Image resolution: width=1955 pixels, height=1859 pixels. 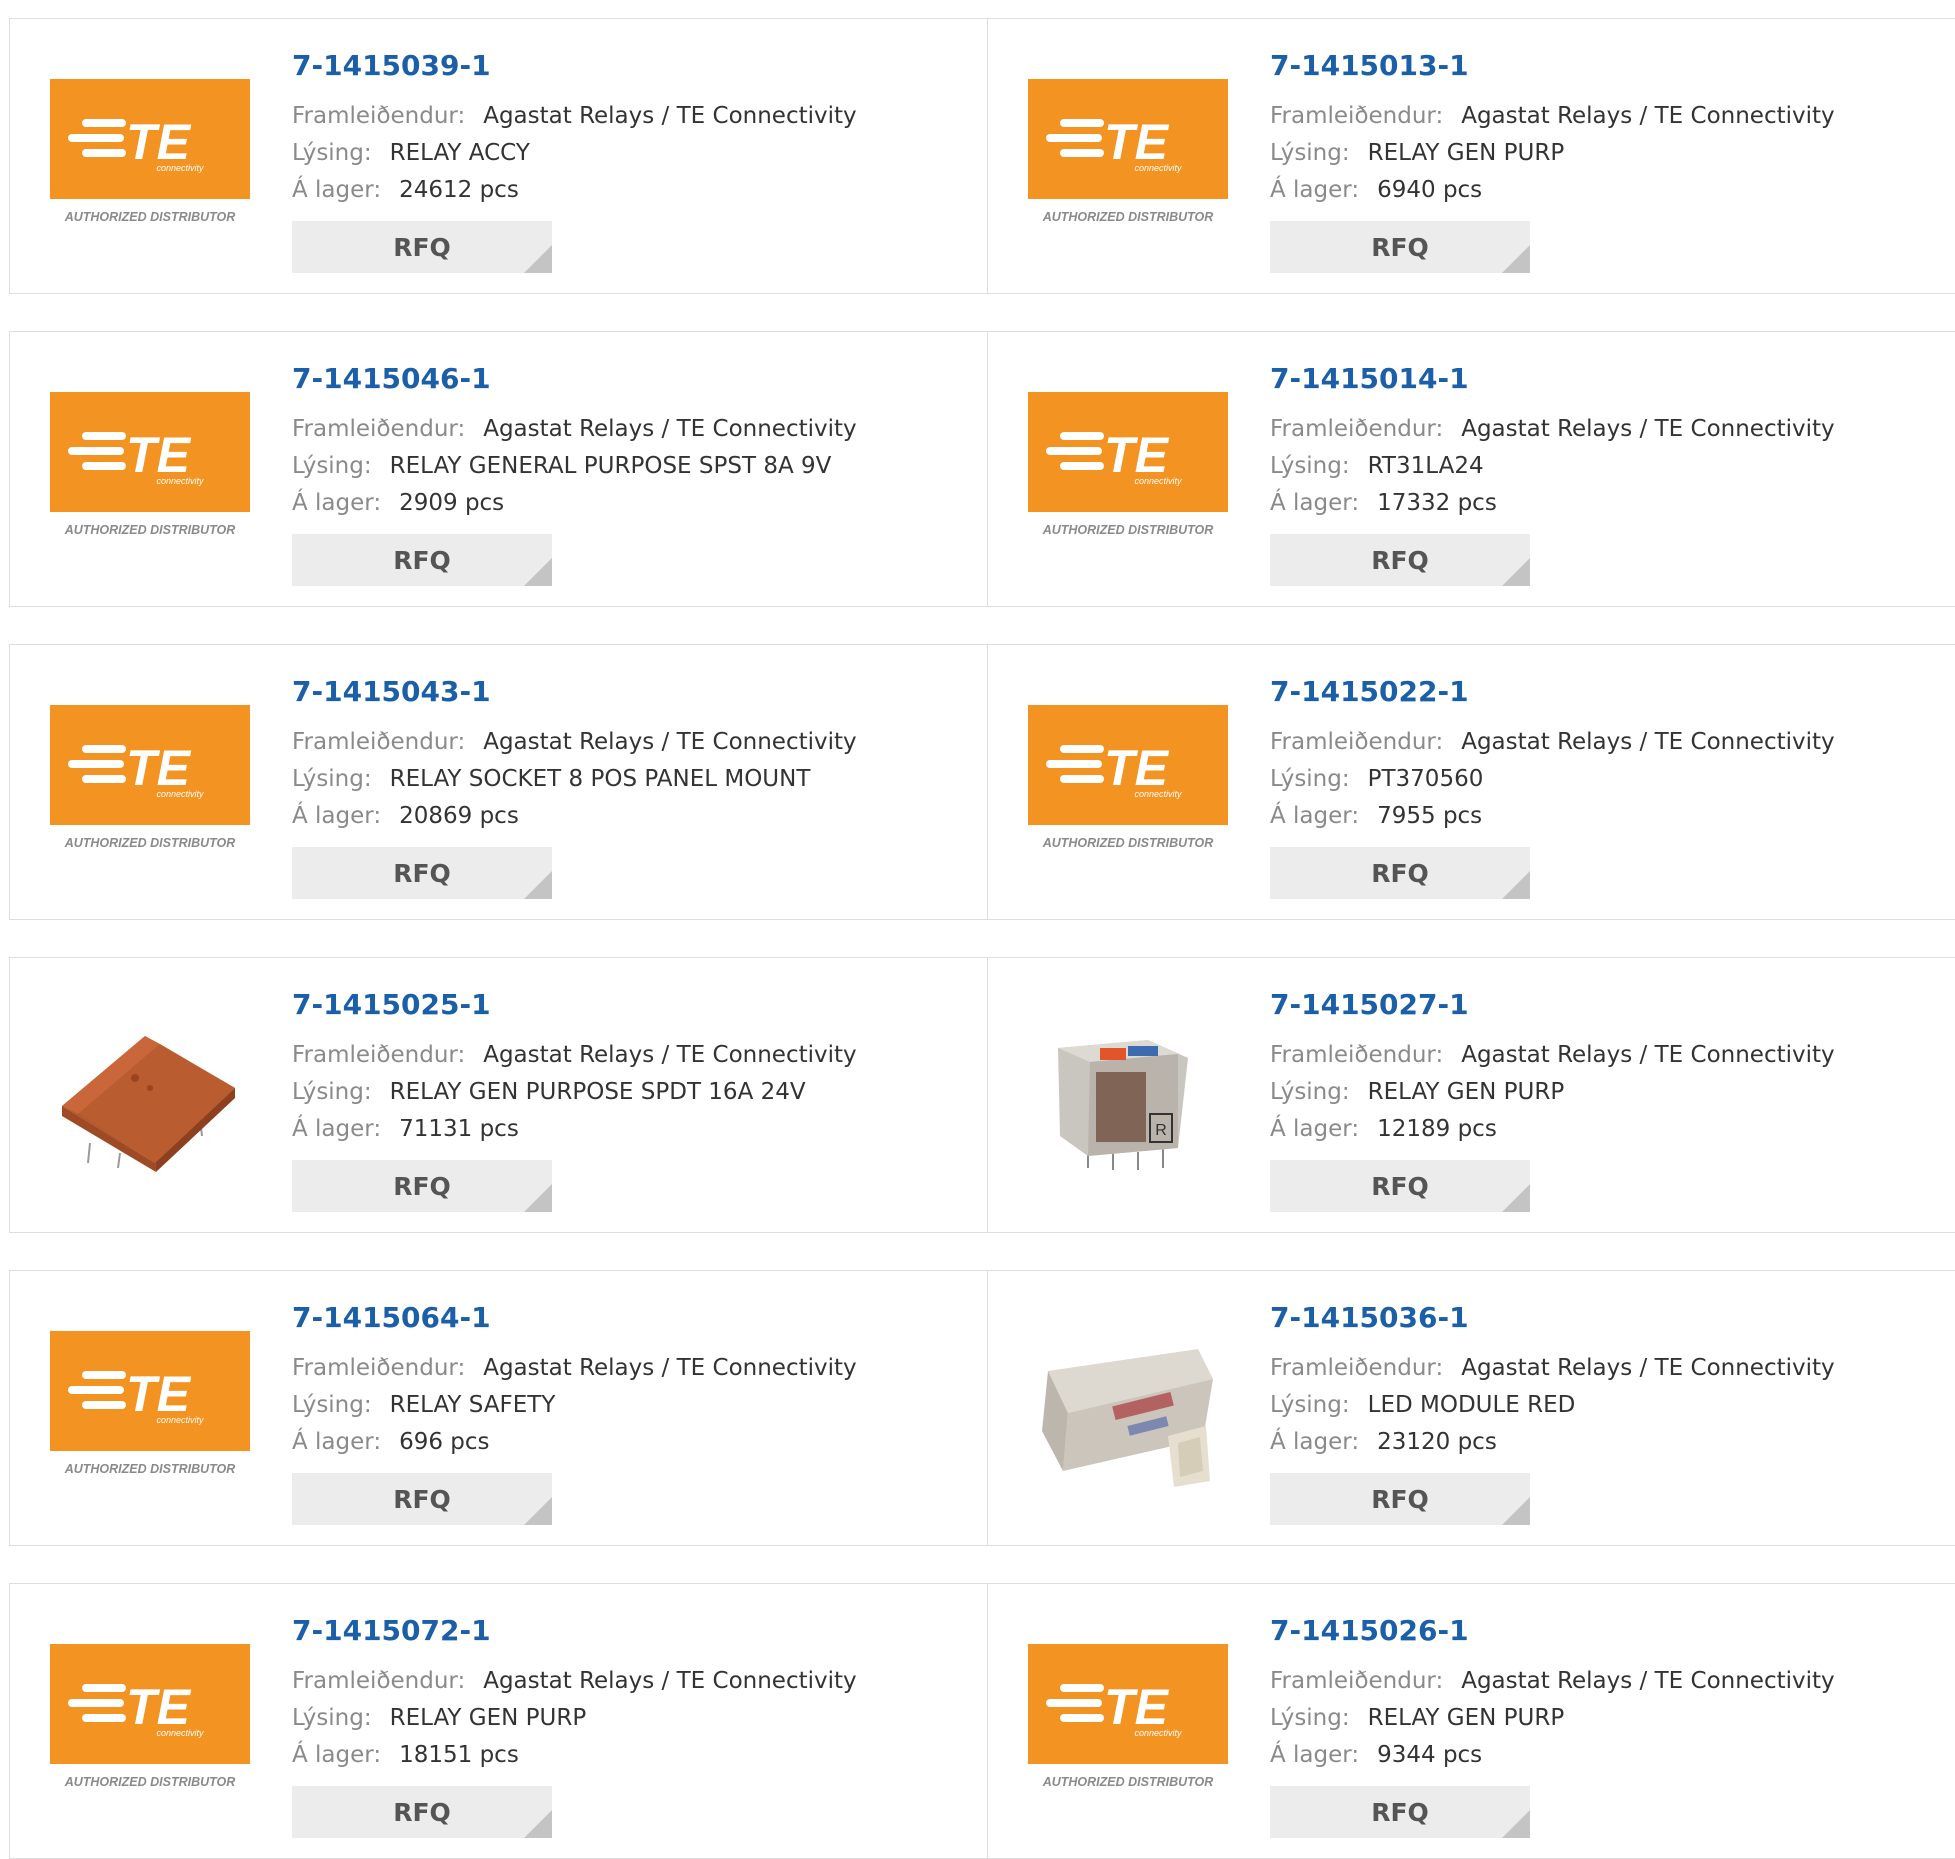 What do you see at coordinates (1369, 691) in the screenshot?
I see `part-number-link: 7-1415022-1` at bounding box center [1369, 691].